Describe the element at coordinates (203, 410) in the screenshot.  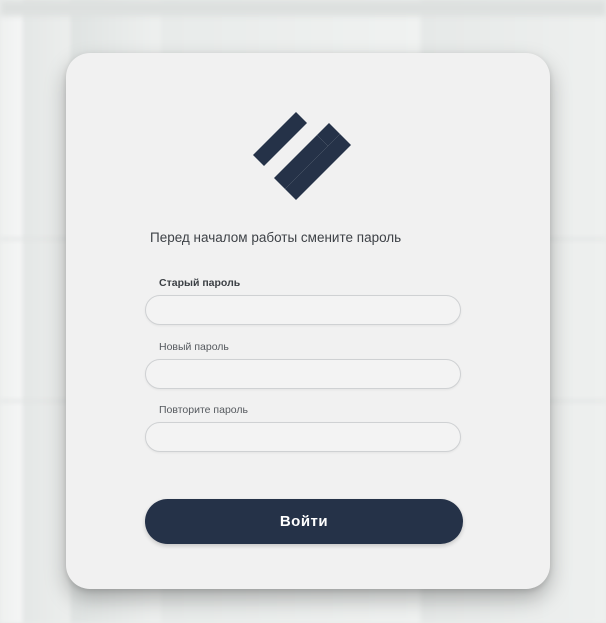
I see `repeat-password-label: Повторите пароль` at that location.